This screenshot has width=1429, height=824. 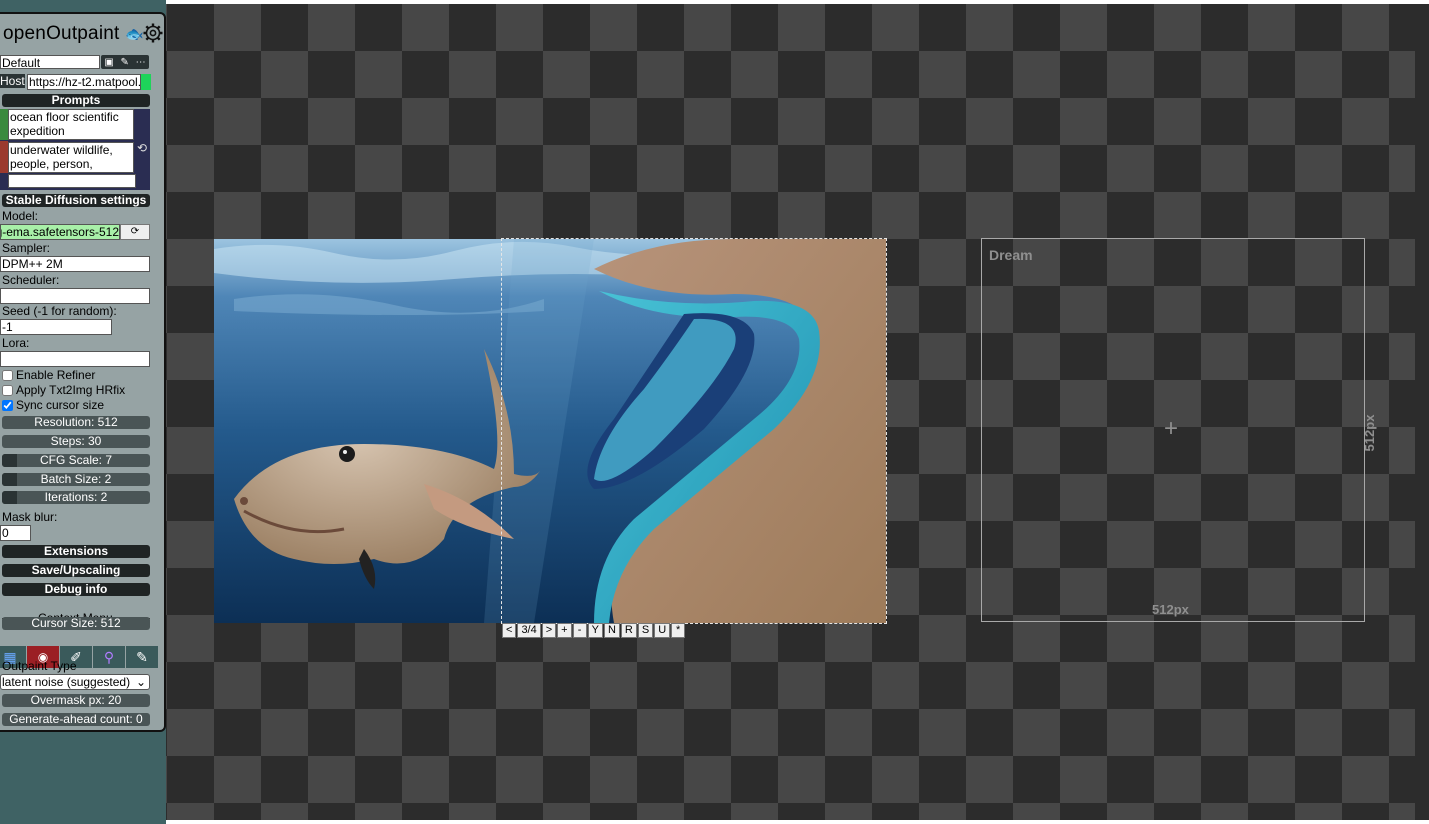 I want to click on seed-input: -1, so click(x=56, y=327).